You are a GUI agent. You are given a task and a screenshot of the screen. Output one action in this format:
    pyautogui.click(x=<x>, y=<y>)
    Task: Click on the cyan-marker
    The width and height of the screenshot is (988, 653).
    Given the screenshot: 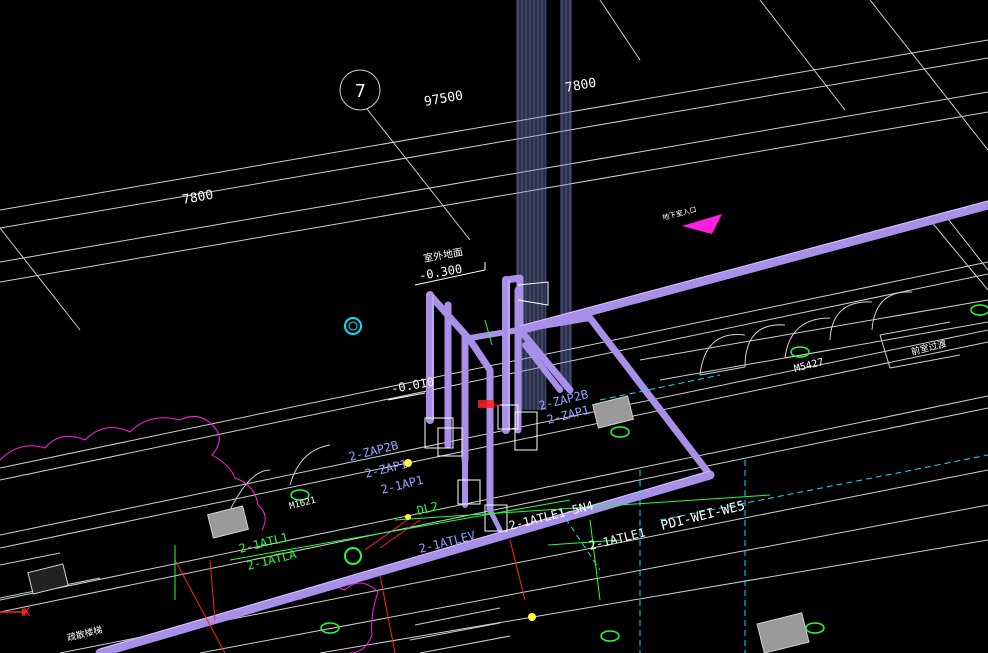 What is the action you would take?
    pyautogui.click(x=353, y=326)
    